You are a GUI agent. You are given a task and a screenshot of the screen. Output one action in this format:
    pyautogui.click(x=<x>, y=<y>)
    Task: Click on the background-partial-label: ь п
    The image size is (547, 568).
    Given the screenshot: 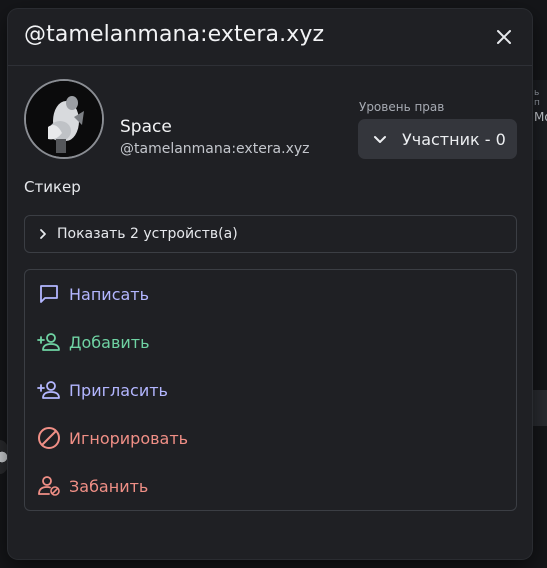 What is the action you would take?
    pyautogui.click(x=537, y=98)
    